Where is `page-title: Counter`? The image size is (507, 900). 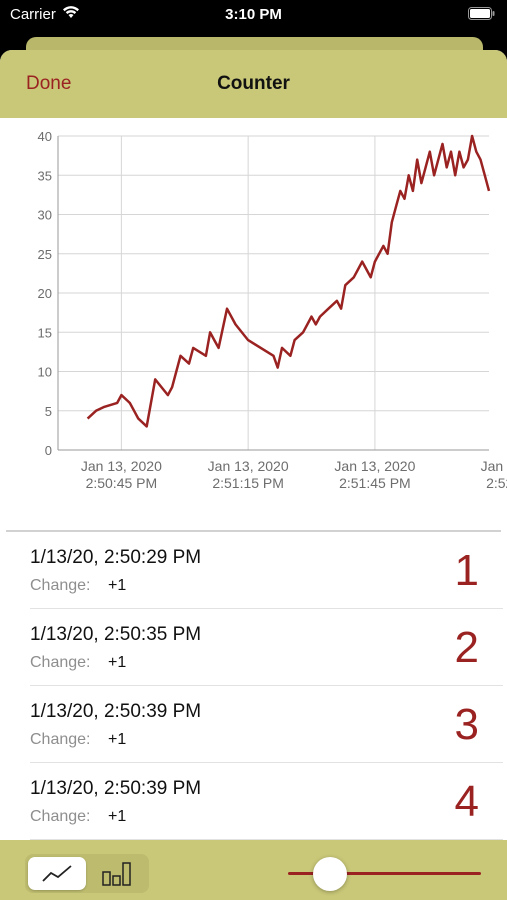
page-title: Counter is located at coordinates (253, 83).